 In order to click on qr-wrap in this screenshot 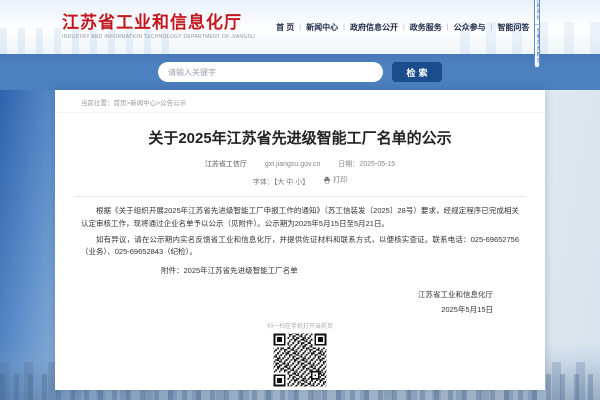, I will do `click(300, 361)`.